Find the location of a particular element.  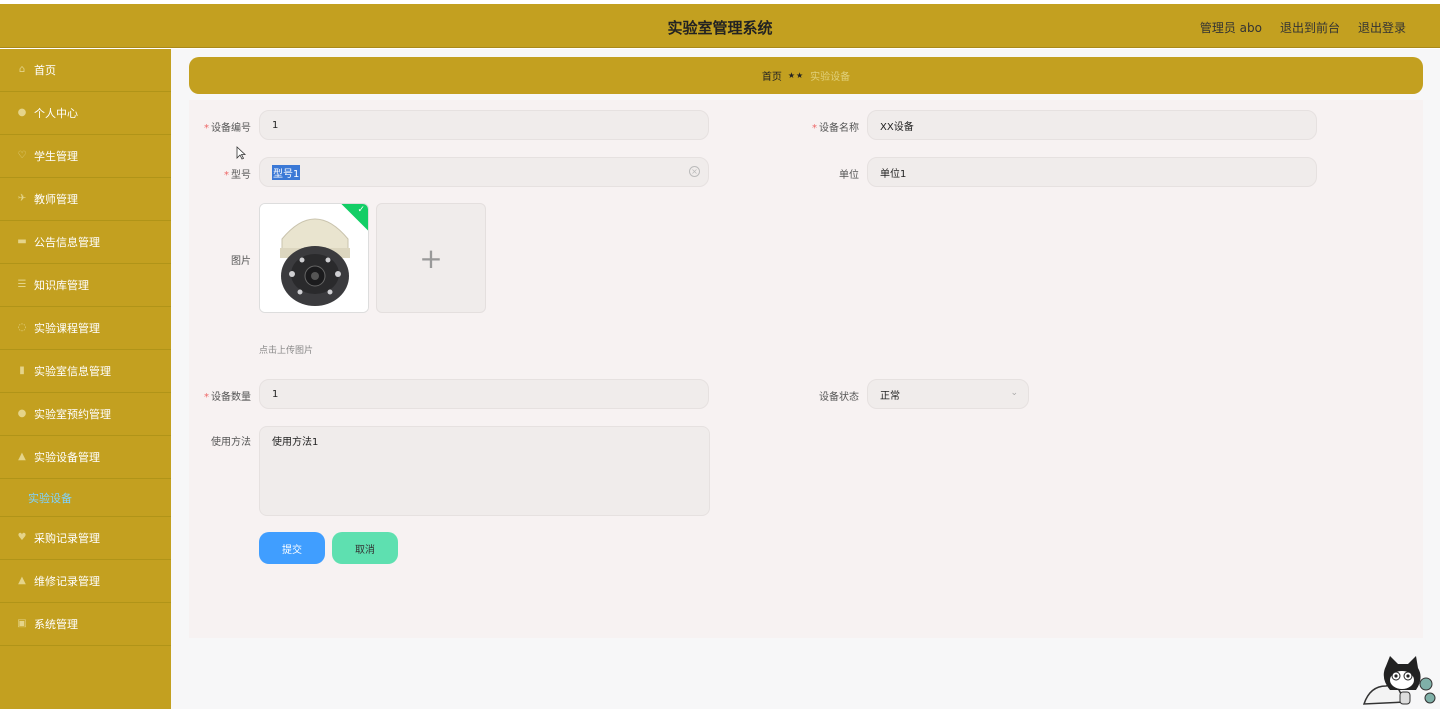

check-icon: ✓ is located at coordinates (361, 210).